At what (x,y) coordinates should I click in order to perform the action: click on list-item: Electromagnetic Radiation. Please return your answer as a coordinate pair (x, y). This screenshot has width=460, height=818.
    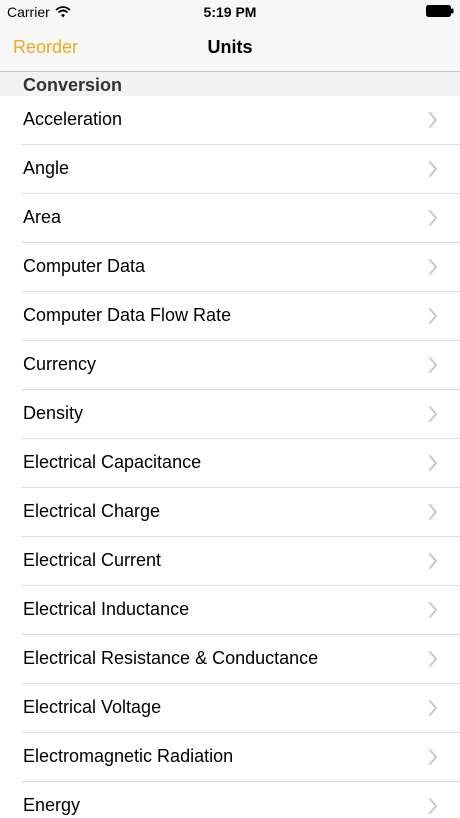
    Looking at the image, I should click on (241, 757).